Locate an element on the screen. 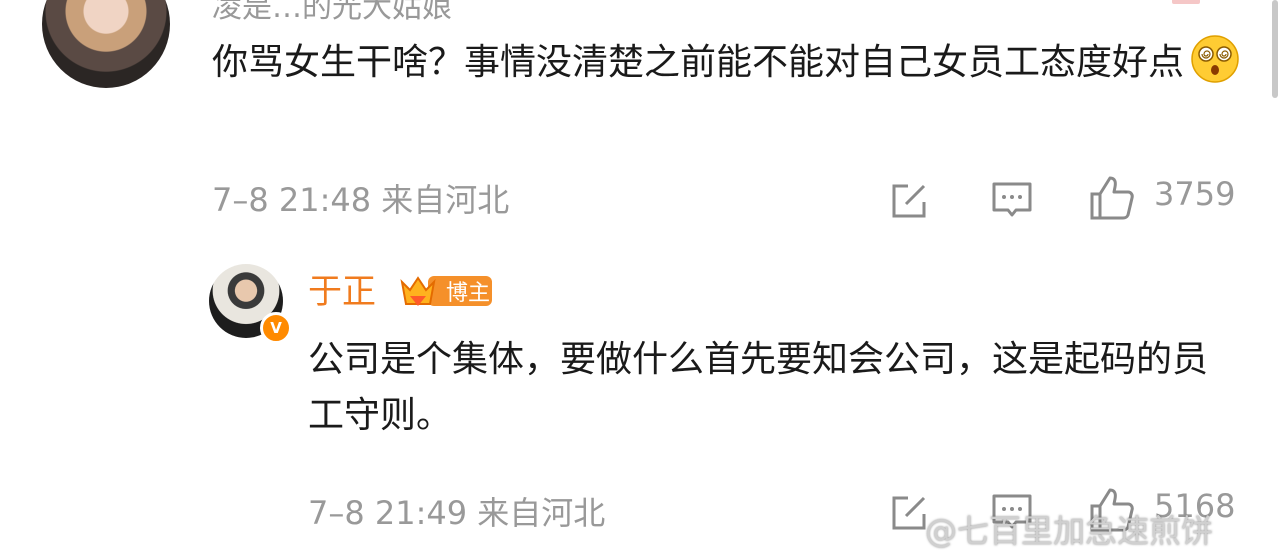  user-badge is located at coordinates (1186, 2).